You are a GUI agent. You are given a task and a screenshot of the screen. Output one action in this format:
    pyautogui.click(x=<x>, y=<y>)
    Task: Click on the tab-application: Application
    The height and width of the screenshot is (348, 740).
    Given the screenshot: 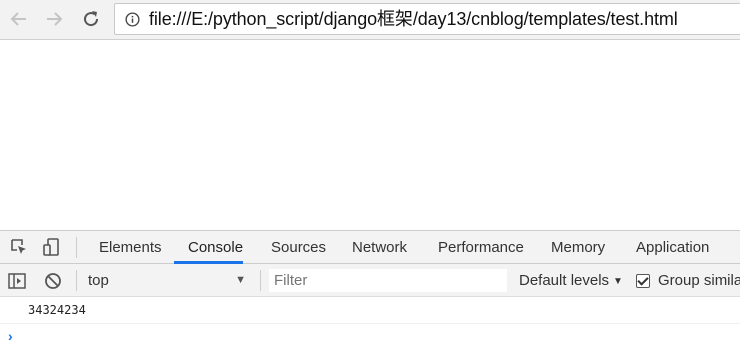 What is the action you would take?
    pyautogui.click(x=672, y=247)
    